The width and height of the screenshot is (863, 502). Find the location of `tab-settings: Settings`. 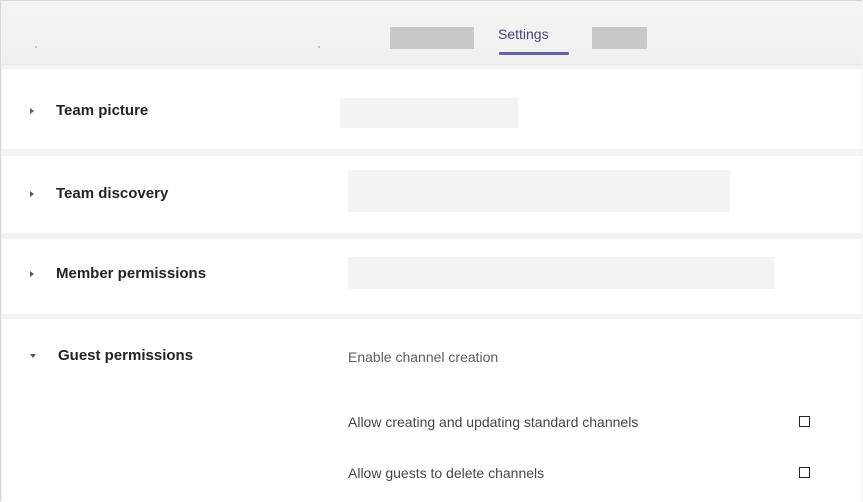

tab-settings: Settings is located at coordinates (523, 34).